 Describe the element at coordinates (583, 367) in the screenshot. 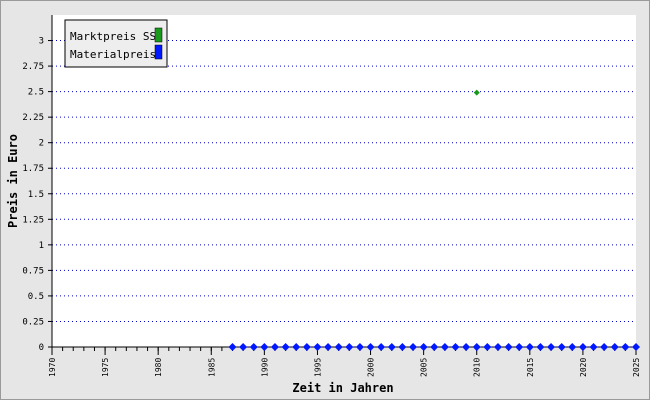

I see `x-tick-label: 2020` at that location.